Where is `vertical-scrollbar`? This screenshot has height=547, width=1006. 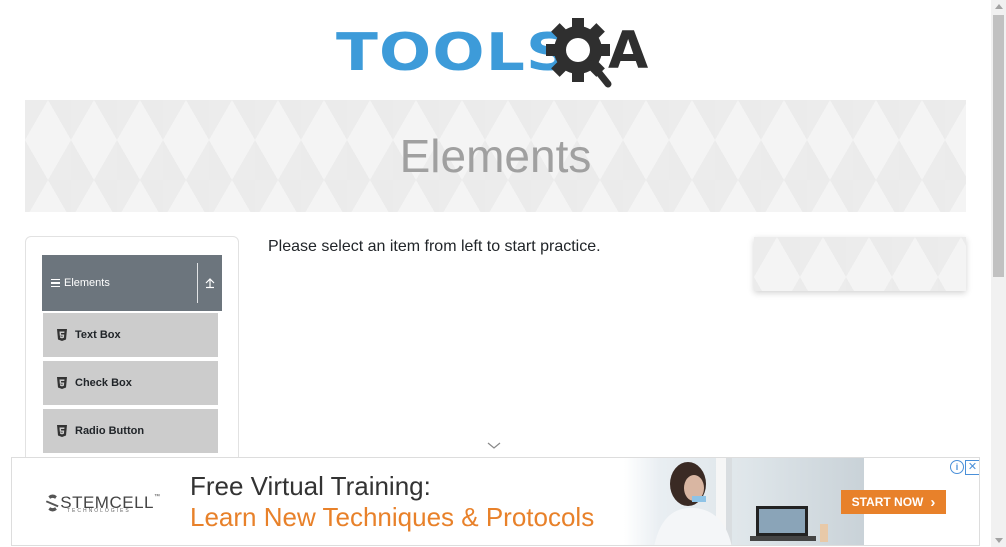 vertical-scrollbar is located at coordinates (998, 273).